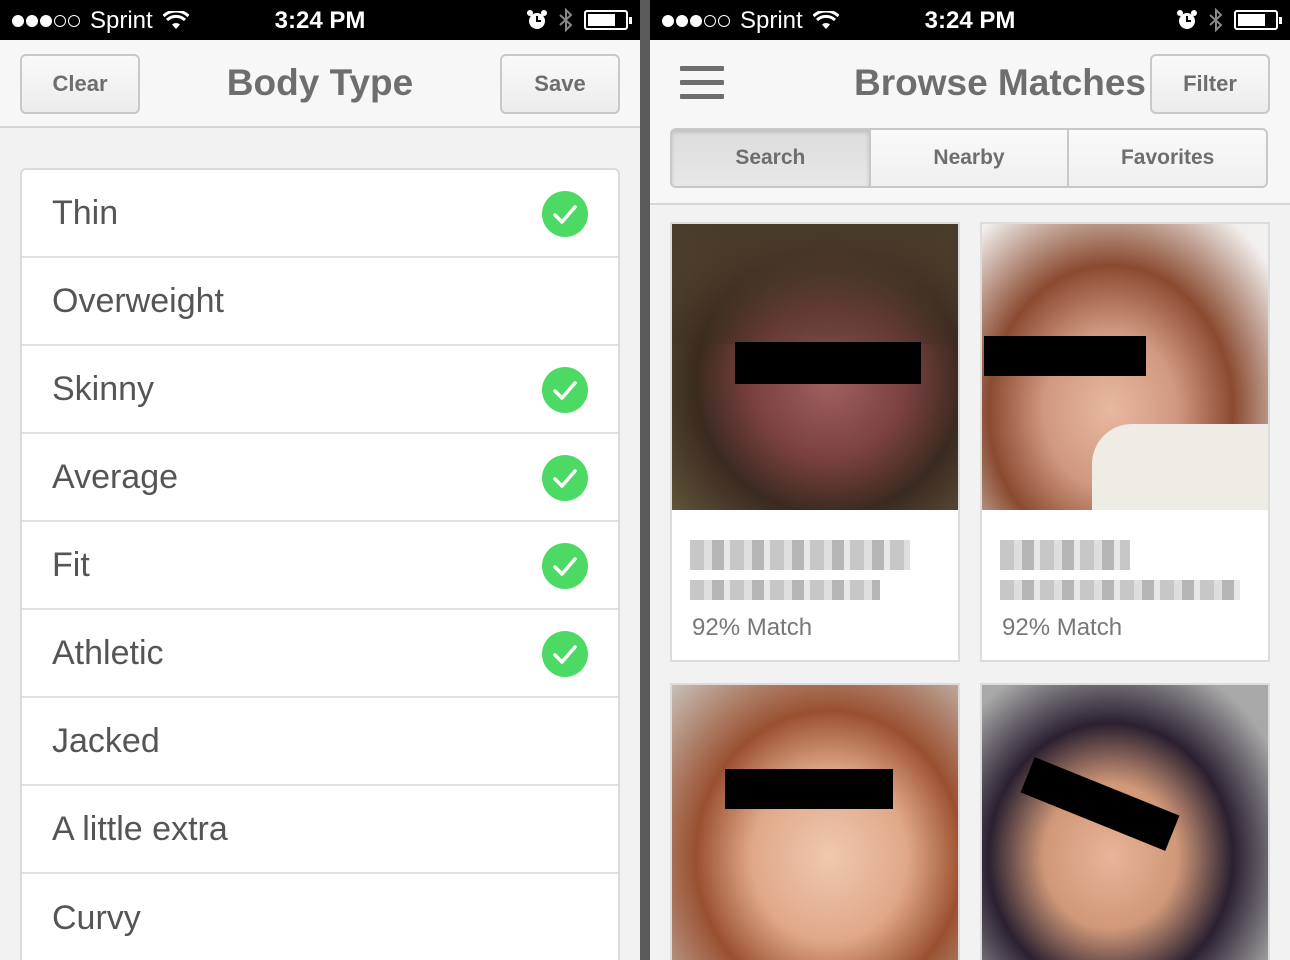 The image size is (1290, 960). I want to click on list-item: Average, so click(320, 478).